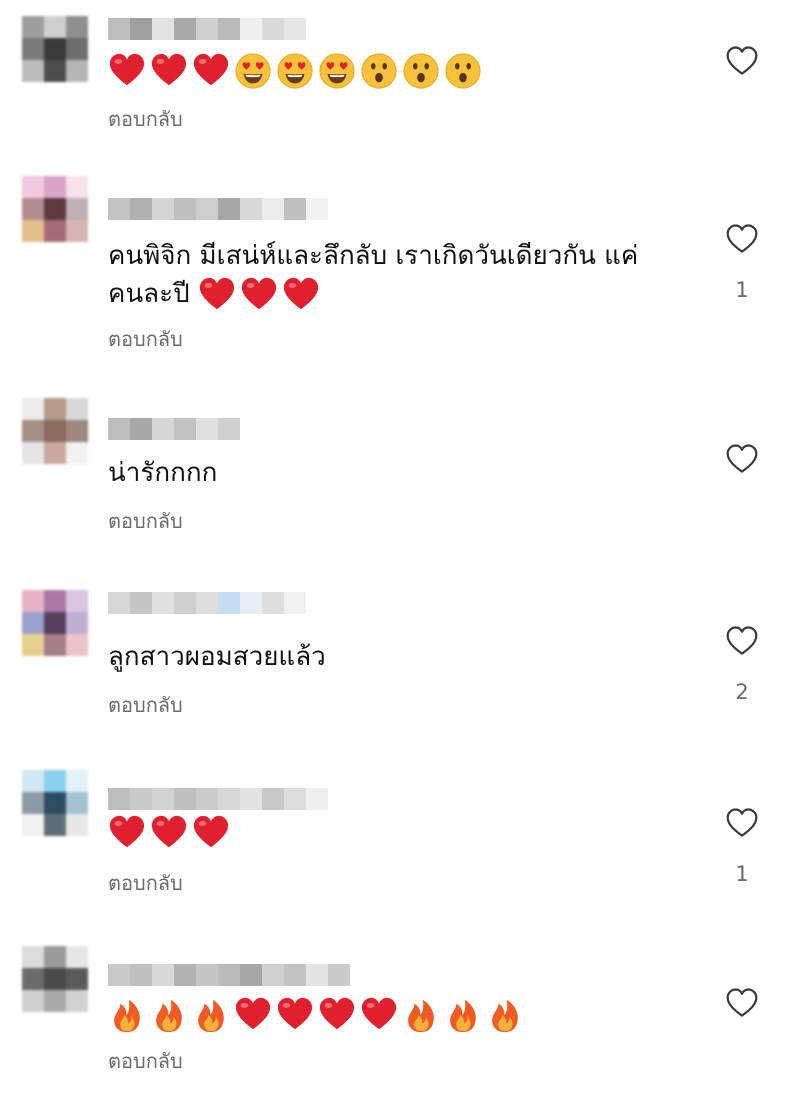 The height and width of the screenshot is (1108, 800). I want to click on like-count: 2, so click(742, 692).